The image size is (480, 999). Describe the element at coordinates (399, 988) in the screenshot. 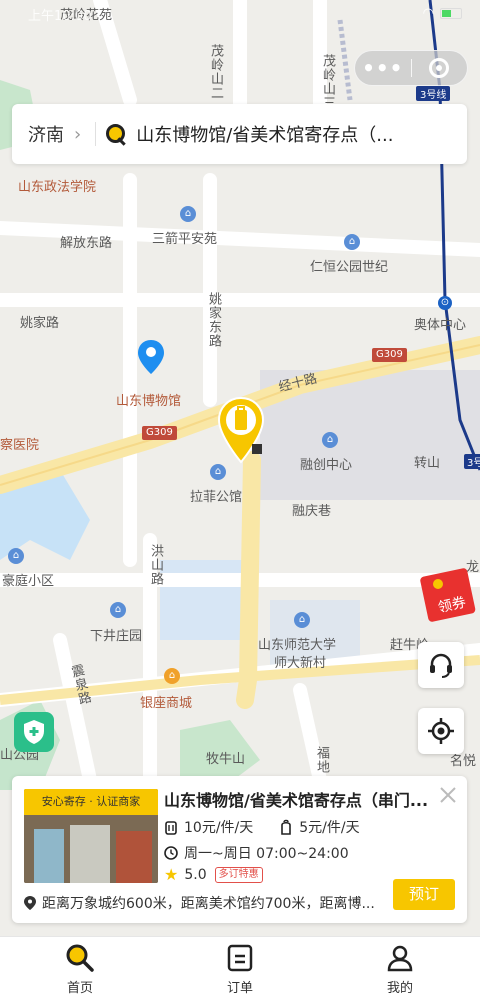

I see `tab-label: 我的` at that location.